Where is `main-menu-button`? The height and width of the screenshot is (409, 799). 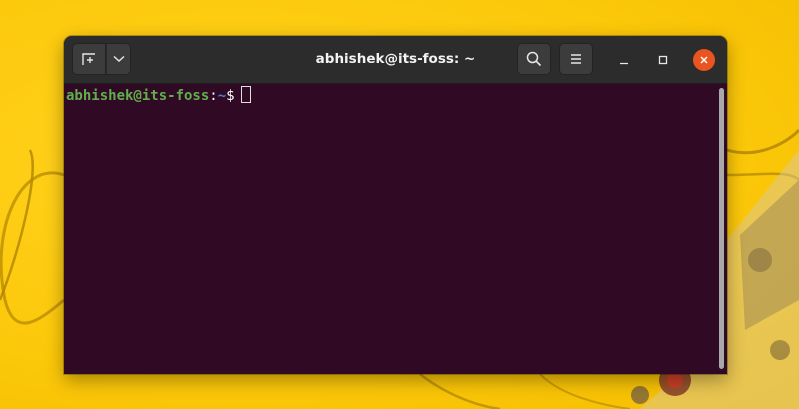
main-menu-button is located at coordinates (576, 59).